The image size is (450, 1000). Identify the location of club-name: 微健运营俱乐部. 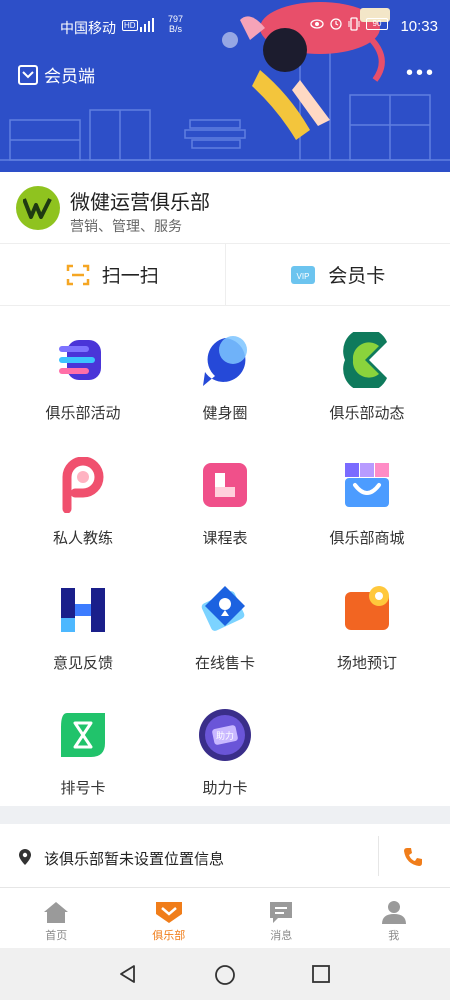
(140, 203).